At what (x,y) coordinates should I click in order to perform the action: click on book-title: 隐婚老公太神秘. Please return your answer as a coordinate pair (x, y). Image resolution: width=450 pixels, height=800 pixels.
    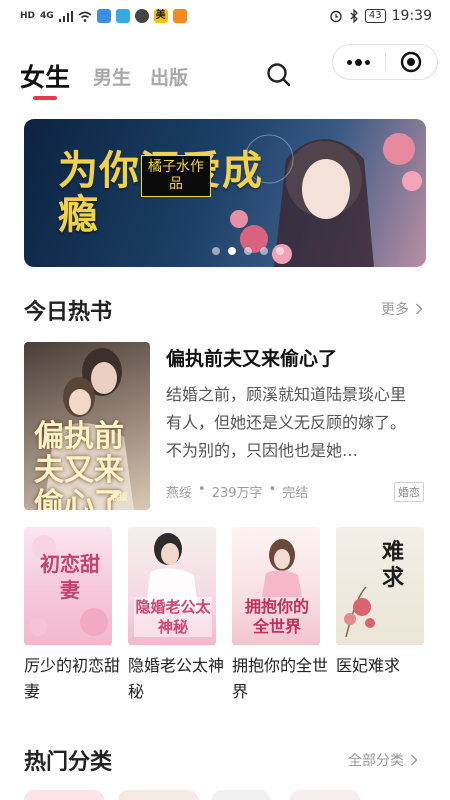
    Looking at the image, I should click on (178, 679).